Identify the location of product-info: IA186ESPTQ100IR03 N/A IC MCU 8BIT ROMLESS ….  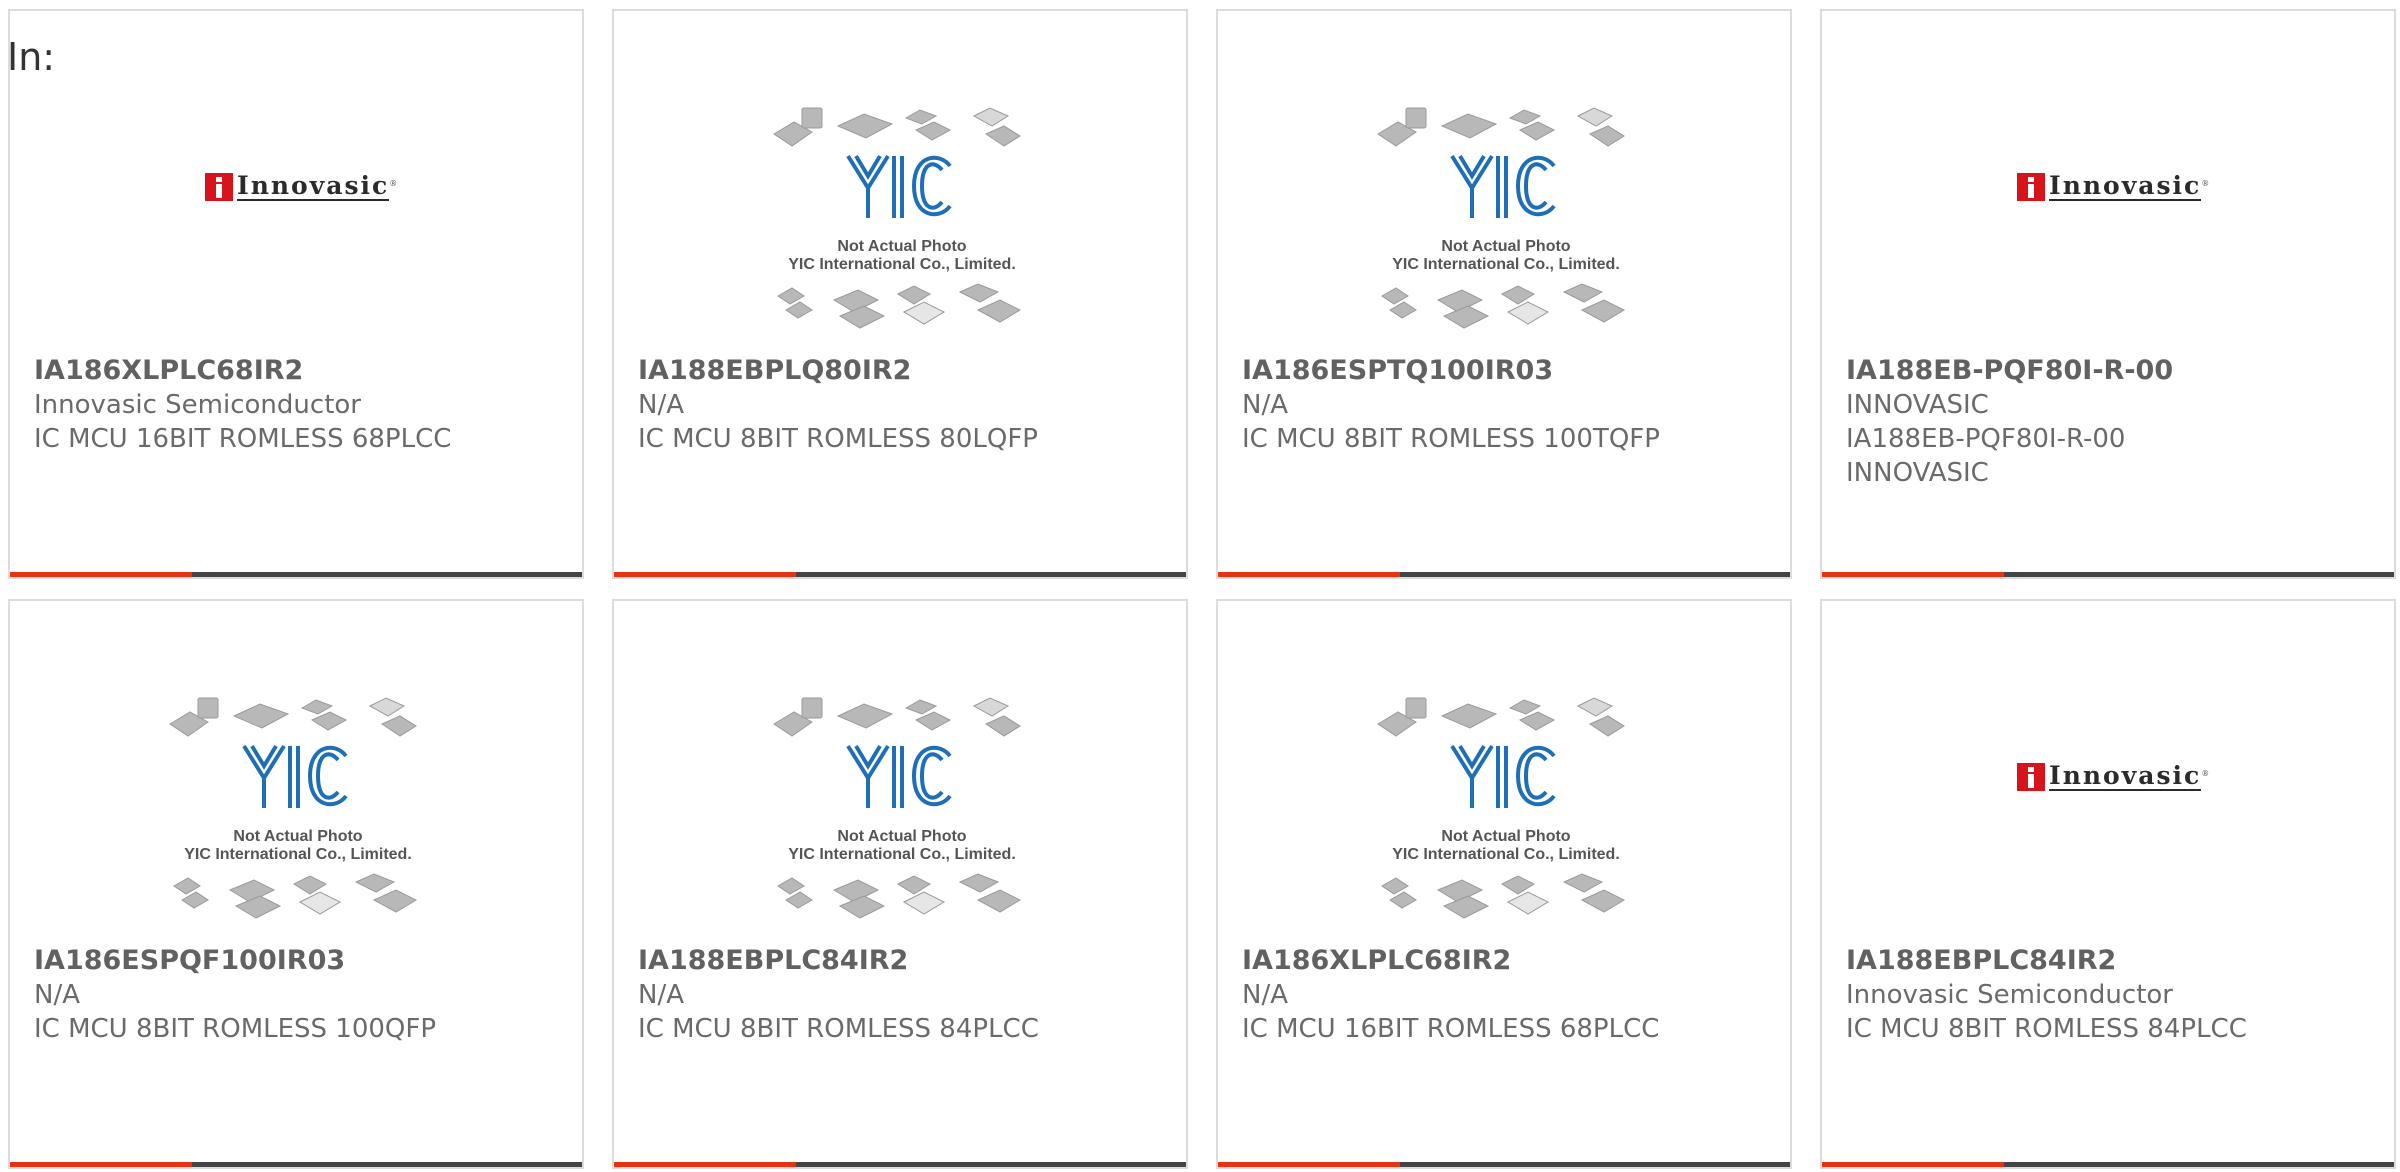
(1510, 405).